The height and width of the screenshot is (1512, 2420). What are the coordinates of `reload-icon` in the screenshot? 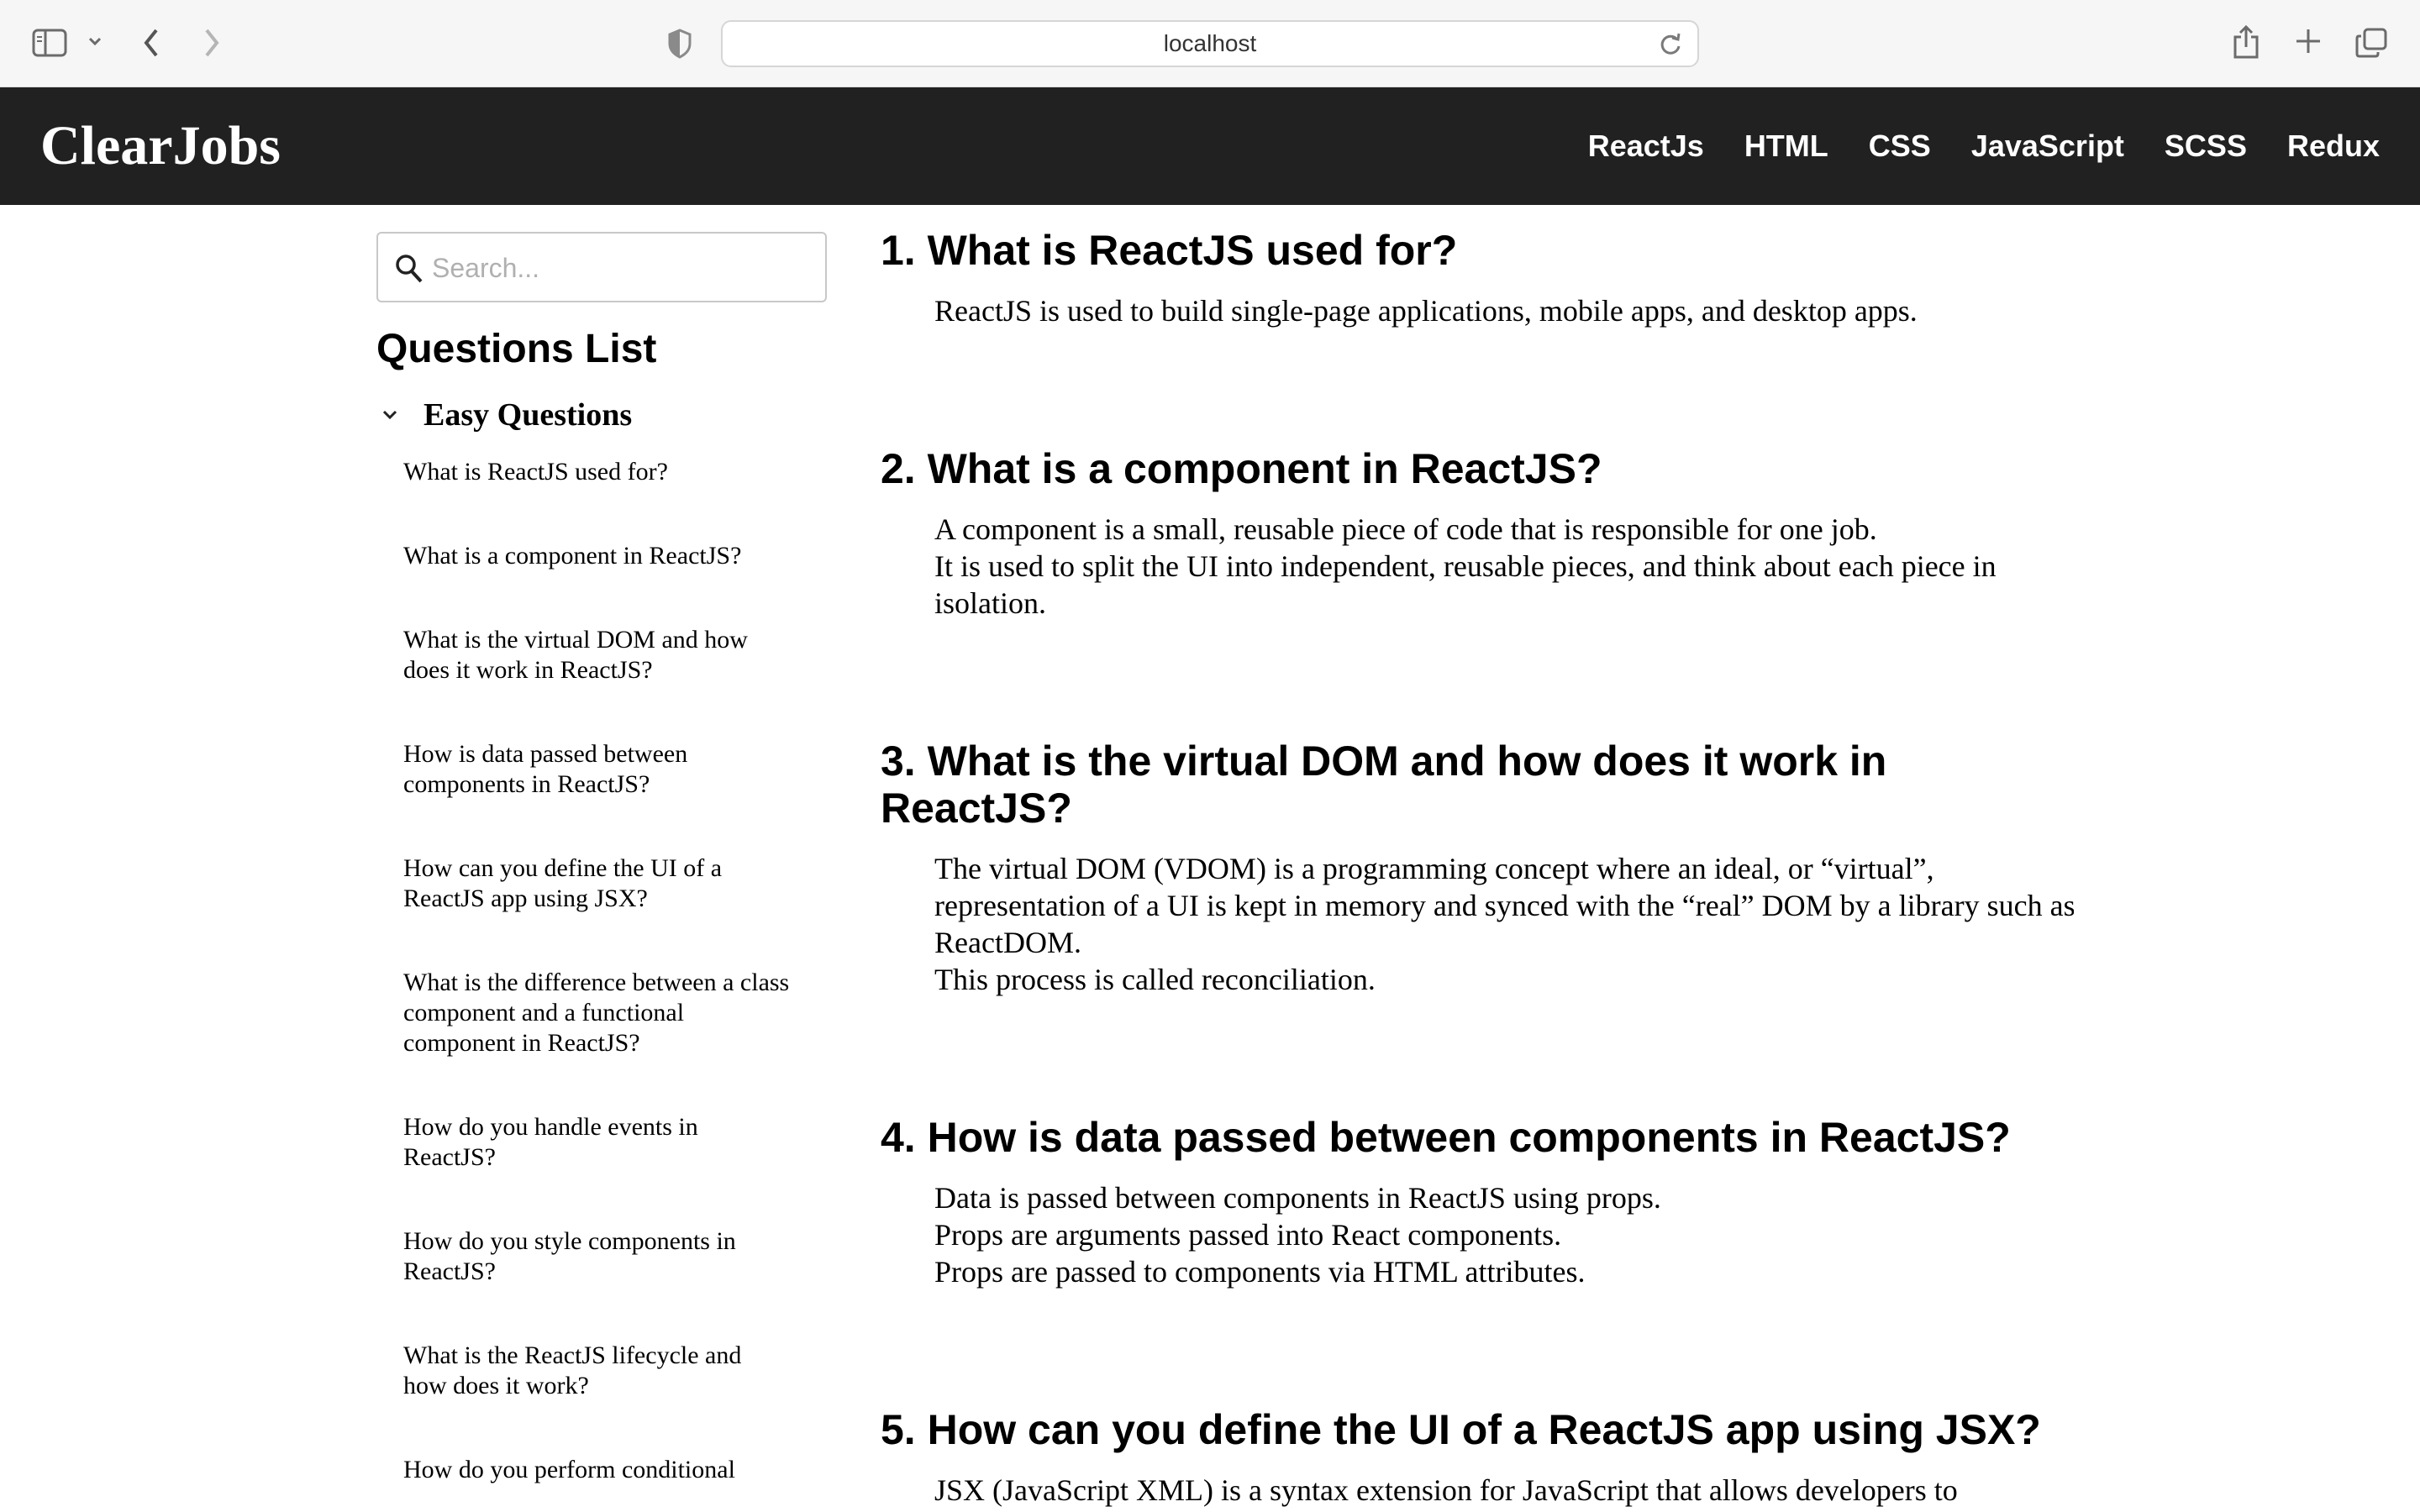 It's located at (1670, 47).